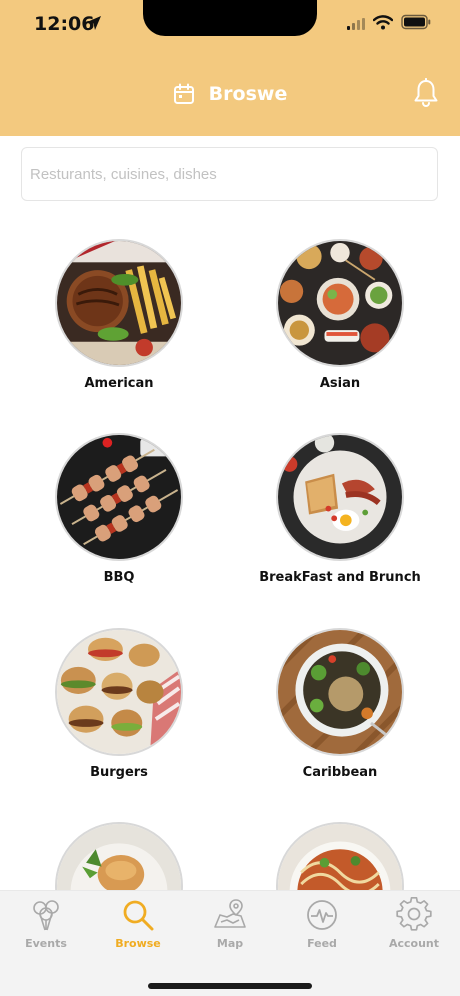  I want to click on header-title-group: Broswe, so click(230, 94).